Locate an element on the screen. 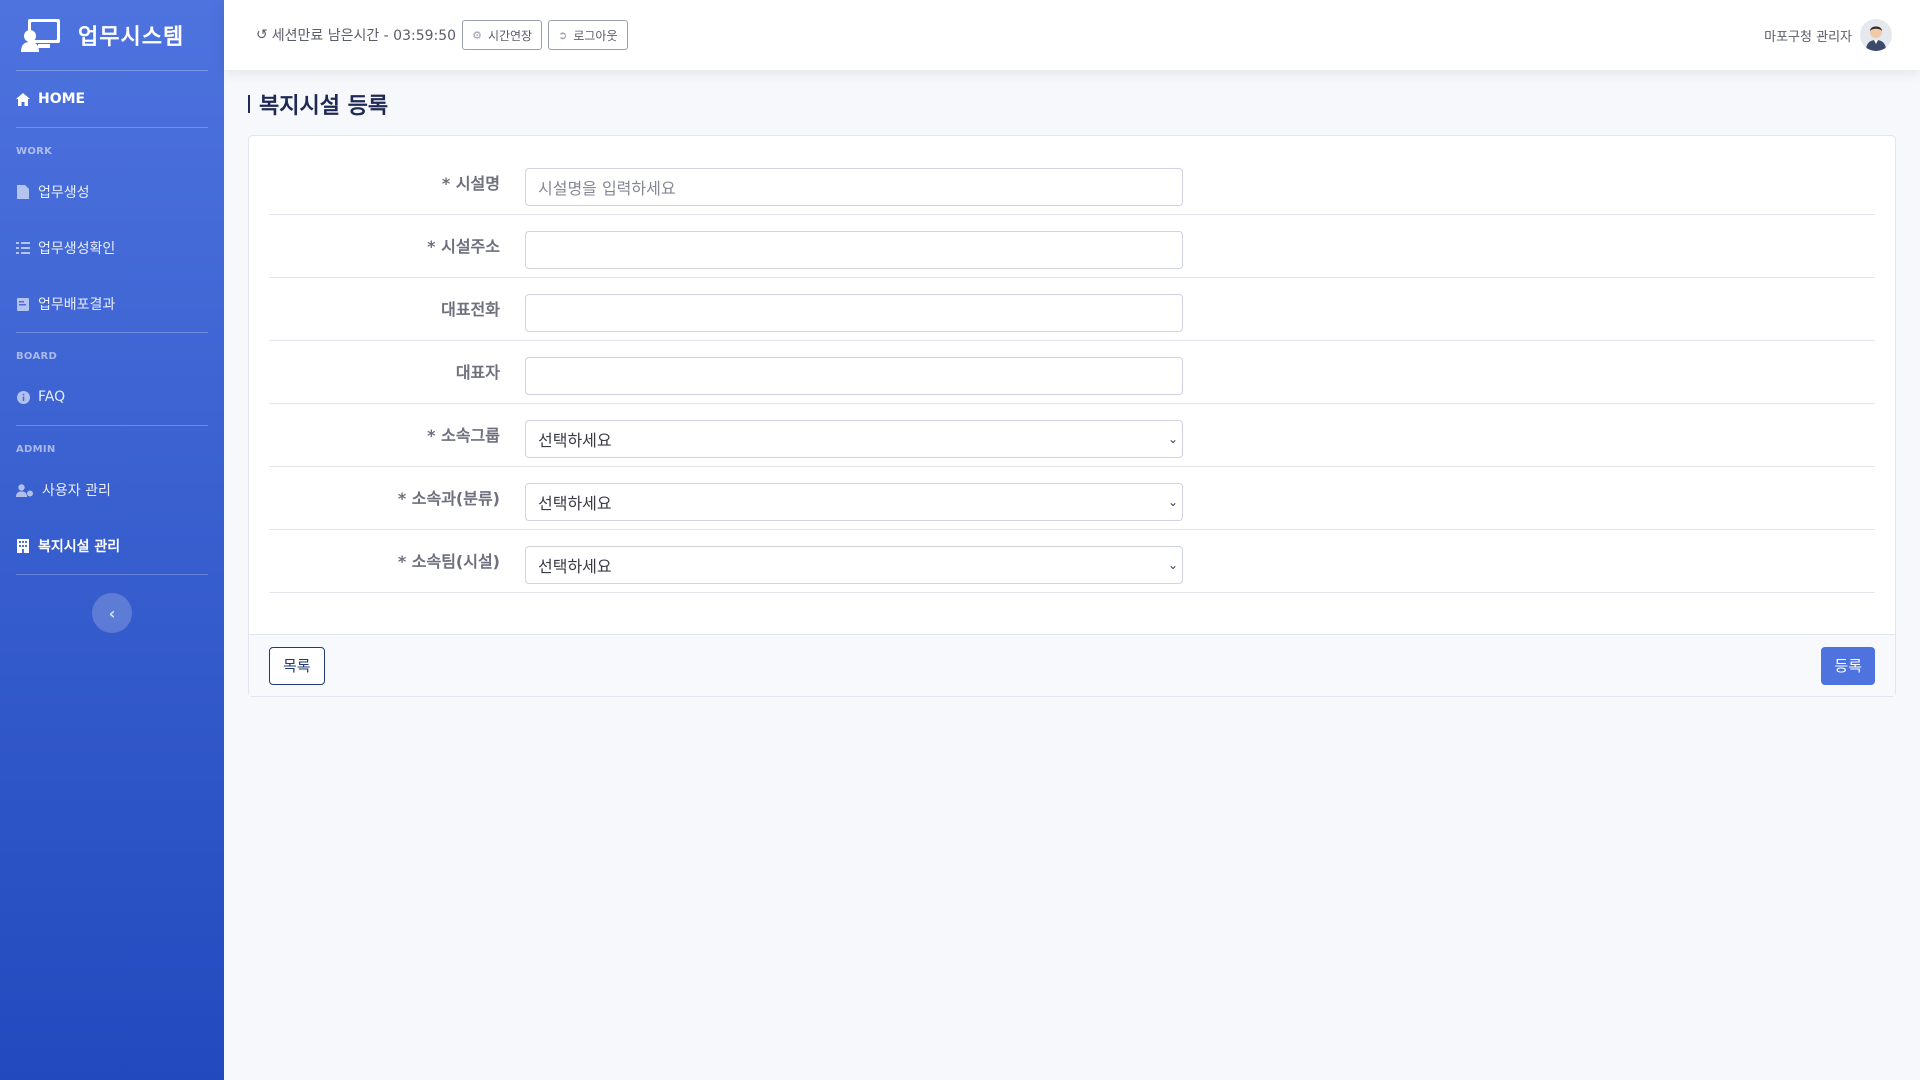  form-row-facility-address: * 시설주소 is located at coordinates (1072, 246).